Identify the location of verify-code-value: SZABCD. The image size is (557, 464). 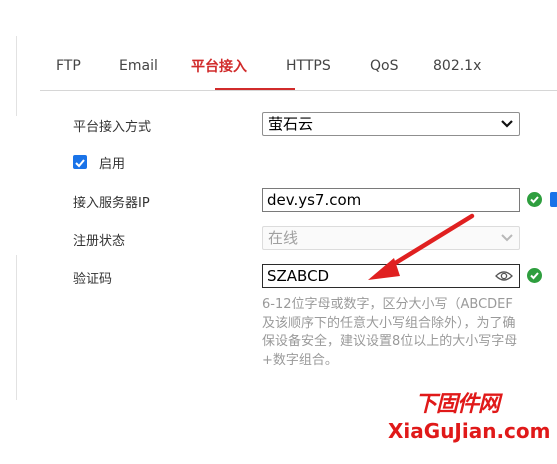
(298, 276).